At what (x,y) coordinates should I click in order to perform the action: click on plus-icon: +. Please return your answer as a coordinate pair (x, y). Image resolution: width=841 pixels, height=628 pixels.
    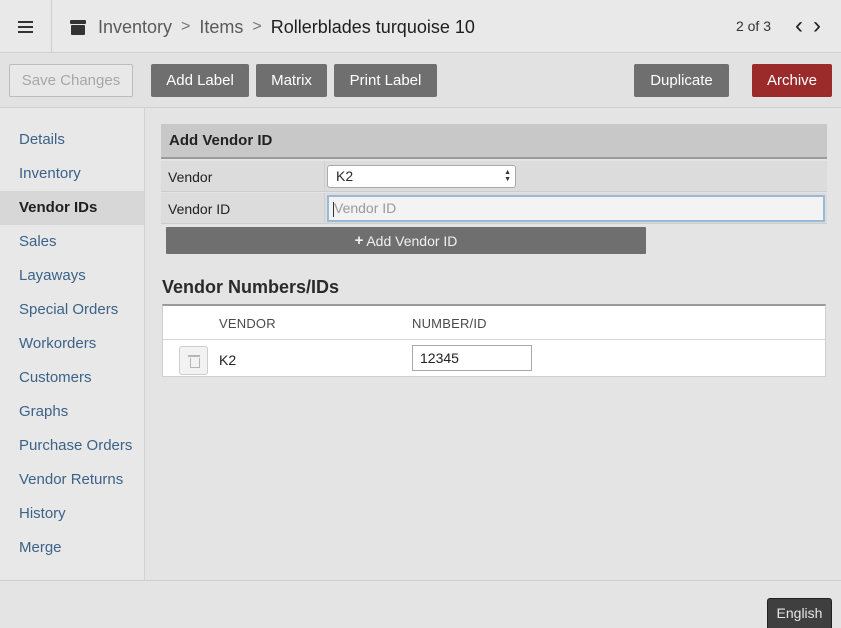
    Looking at the image, I should click on (359, 240).